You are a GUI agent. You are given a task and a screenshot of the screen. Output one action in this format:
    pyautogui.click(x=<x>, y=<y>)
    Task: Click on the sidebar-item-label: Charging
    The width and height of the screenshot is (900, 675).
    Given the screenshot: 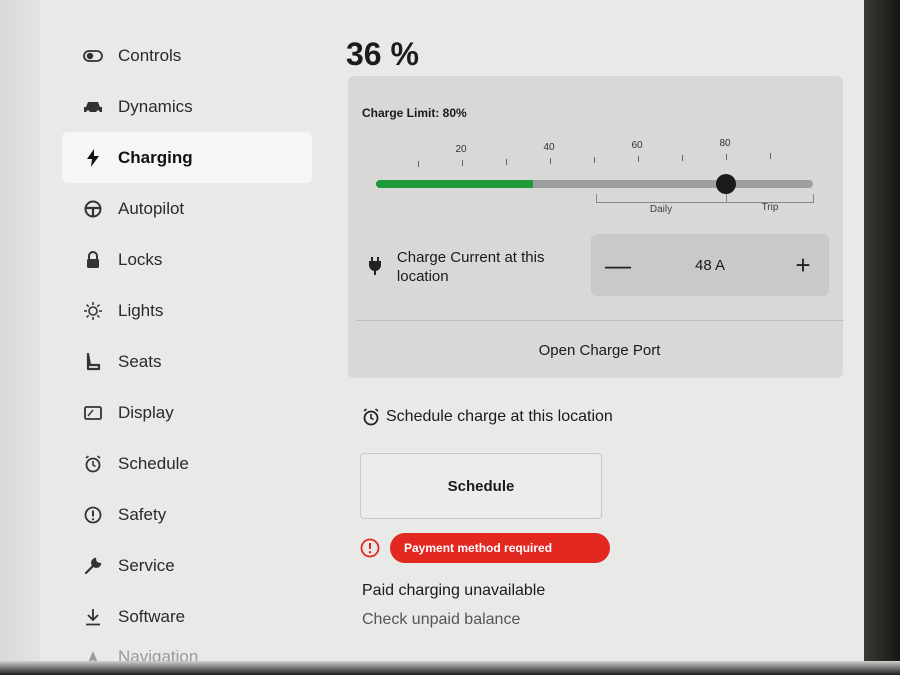 What is the action you would take?
    pyautogui.click(x=155, y=157)
    